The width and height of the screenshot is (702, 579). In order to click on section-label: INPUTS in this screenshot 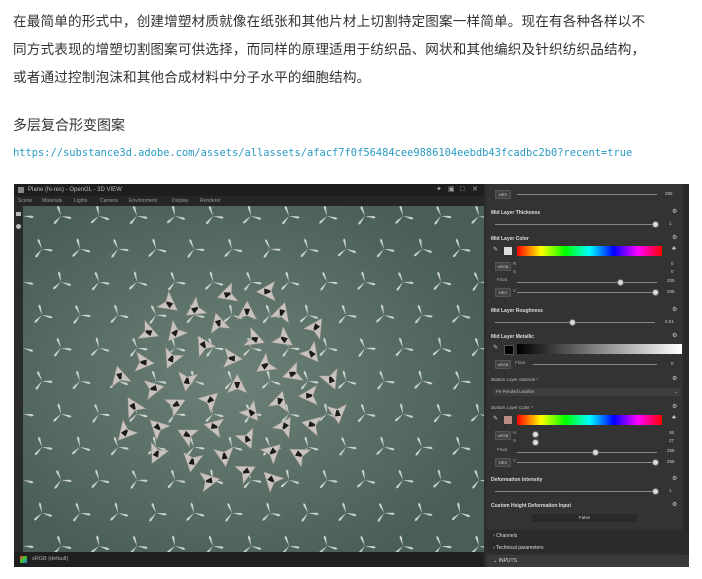, I will do `click(507, 561)`.